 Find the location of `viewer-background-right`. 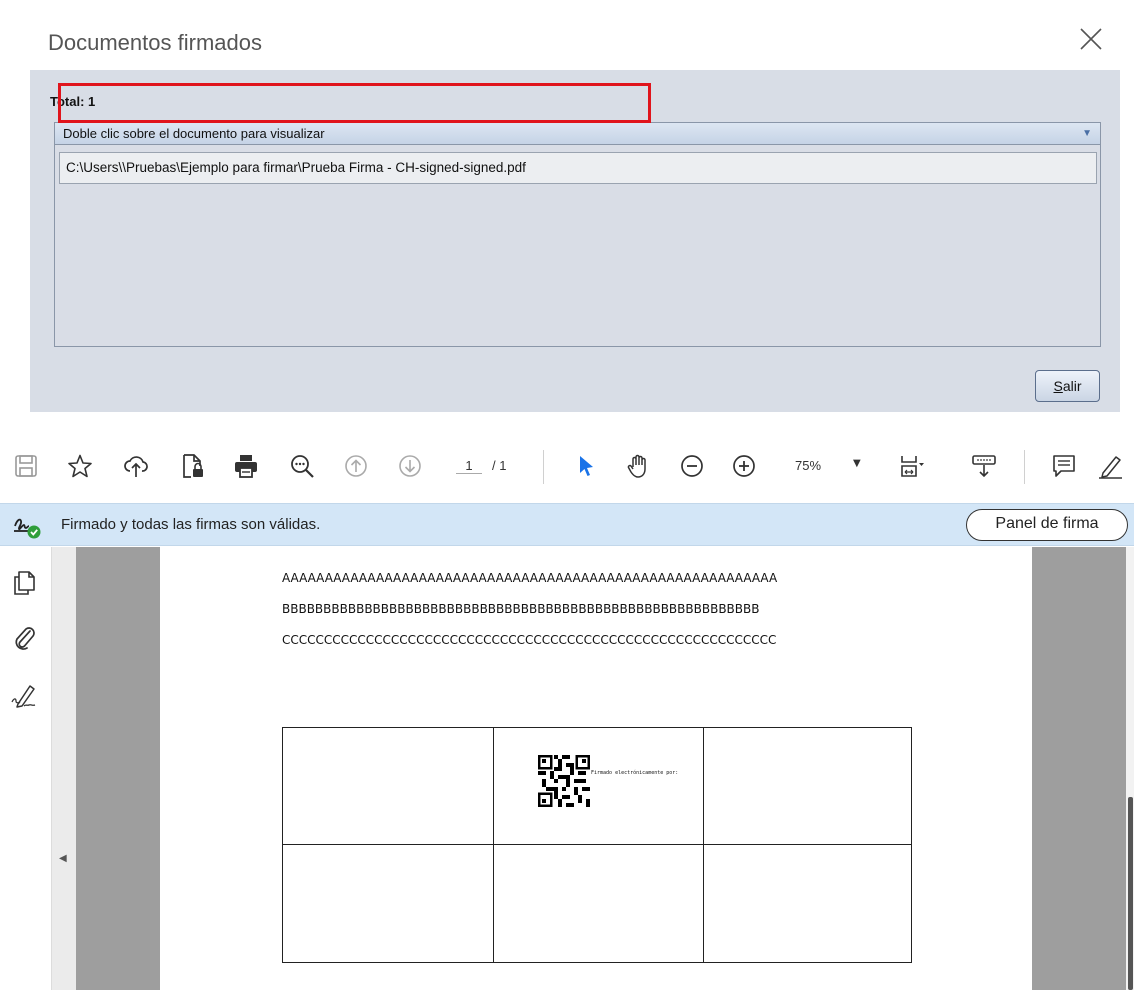

viewer-background-right is located at coordinates (1079, 768).